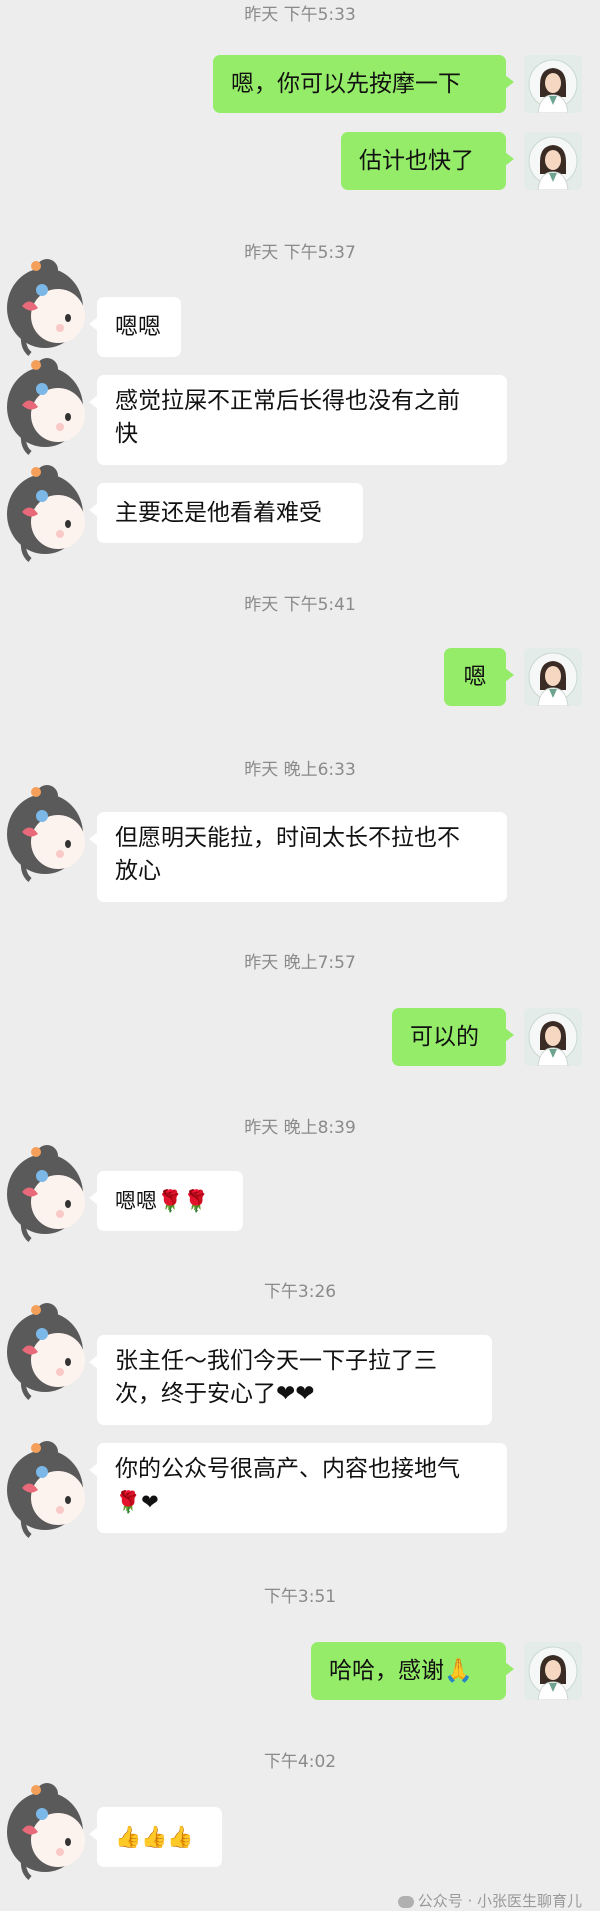 The width and height of the screenshot is (600, 1911). I want to click on message-text: 嗯, so click(475, 676).